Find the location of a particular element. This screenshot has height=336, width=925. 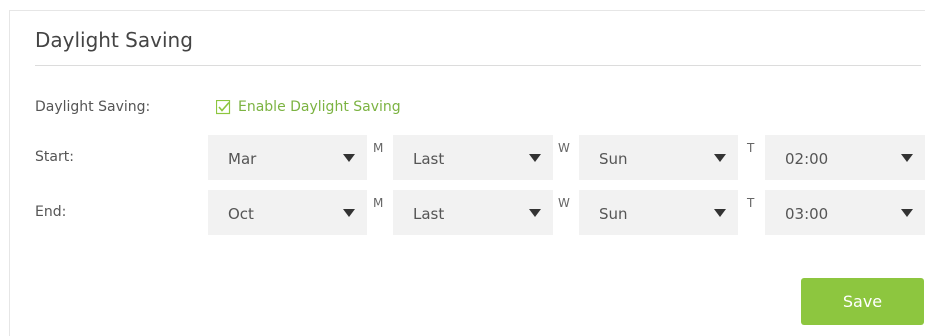

start-label: Start: is located at coordinates (54, 157).